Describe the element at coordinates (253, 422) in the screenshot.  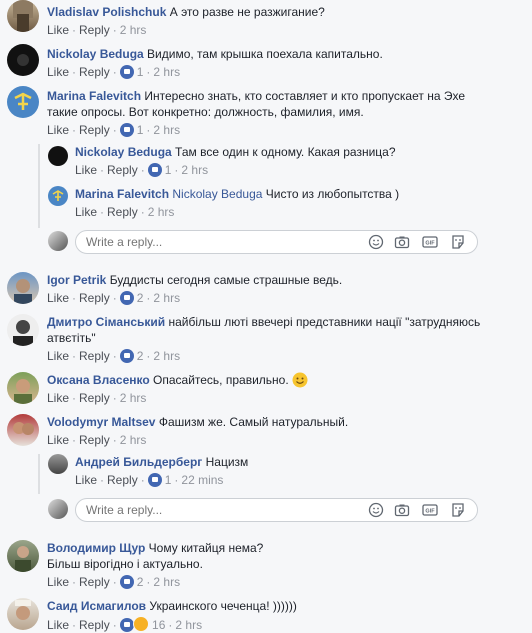
I see `comment-text: Фашизм же. Самый натуральный.` at that location.